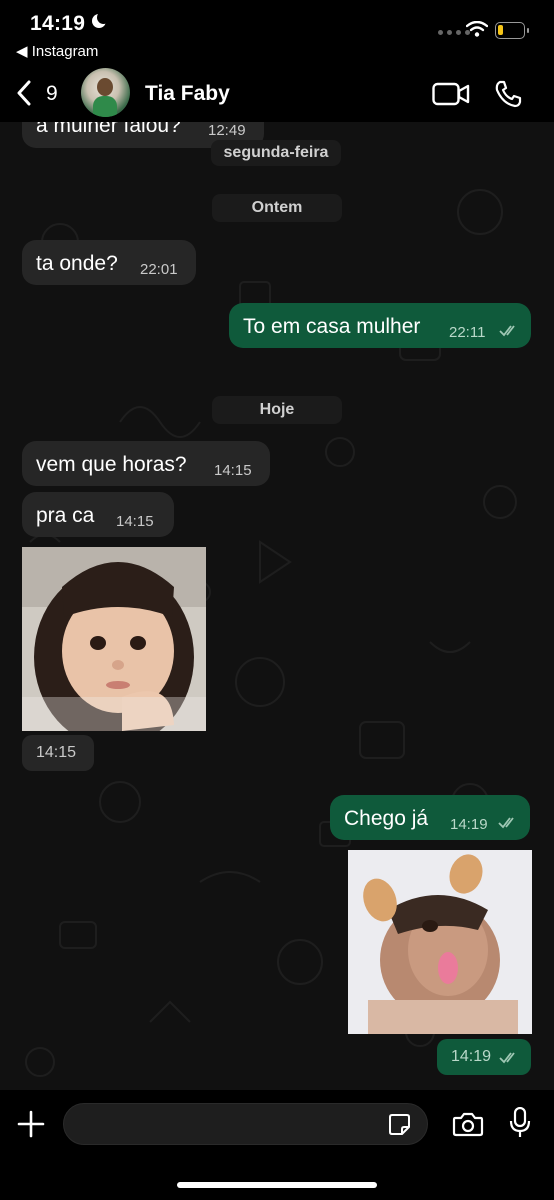  I want to click on date-separator: Ontem, so click(277, 208).